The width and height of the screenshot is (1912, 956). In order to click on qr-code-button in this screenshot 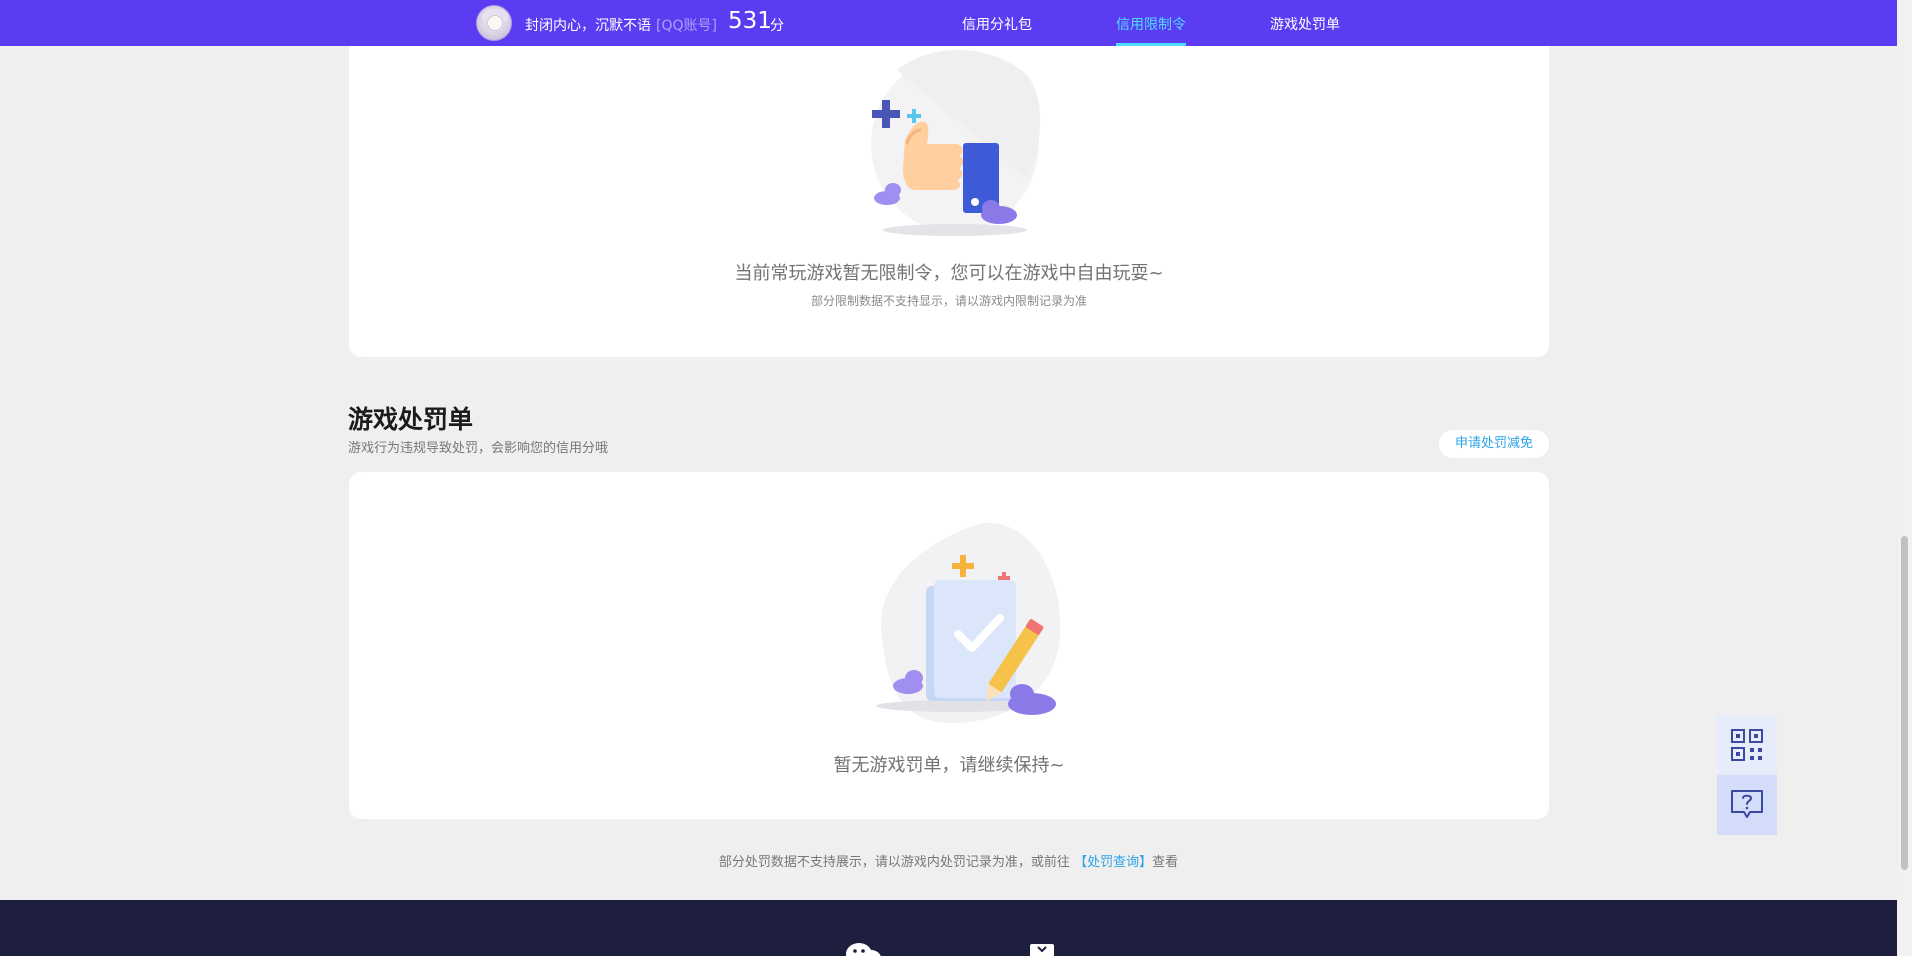, I will do `click(1747, 745)`.